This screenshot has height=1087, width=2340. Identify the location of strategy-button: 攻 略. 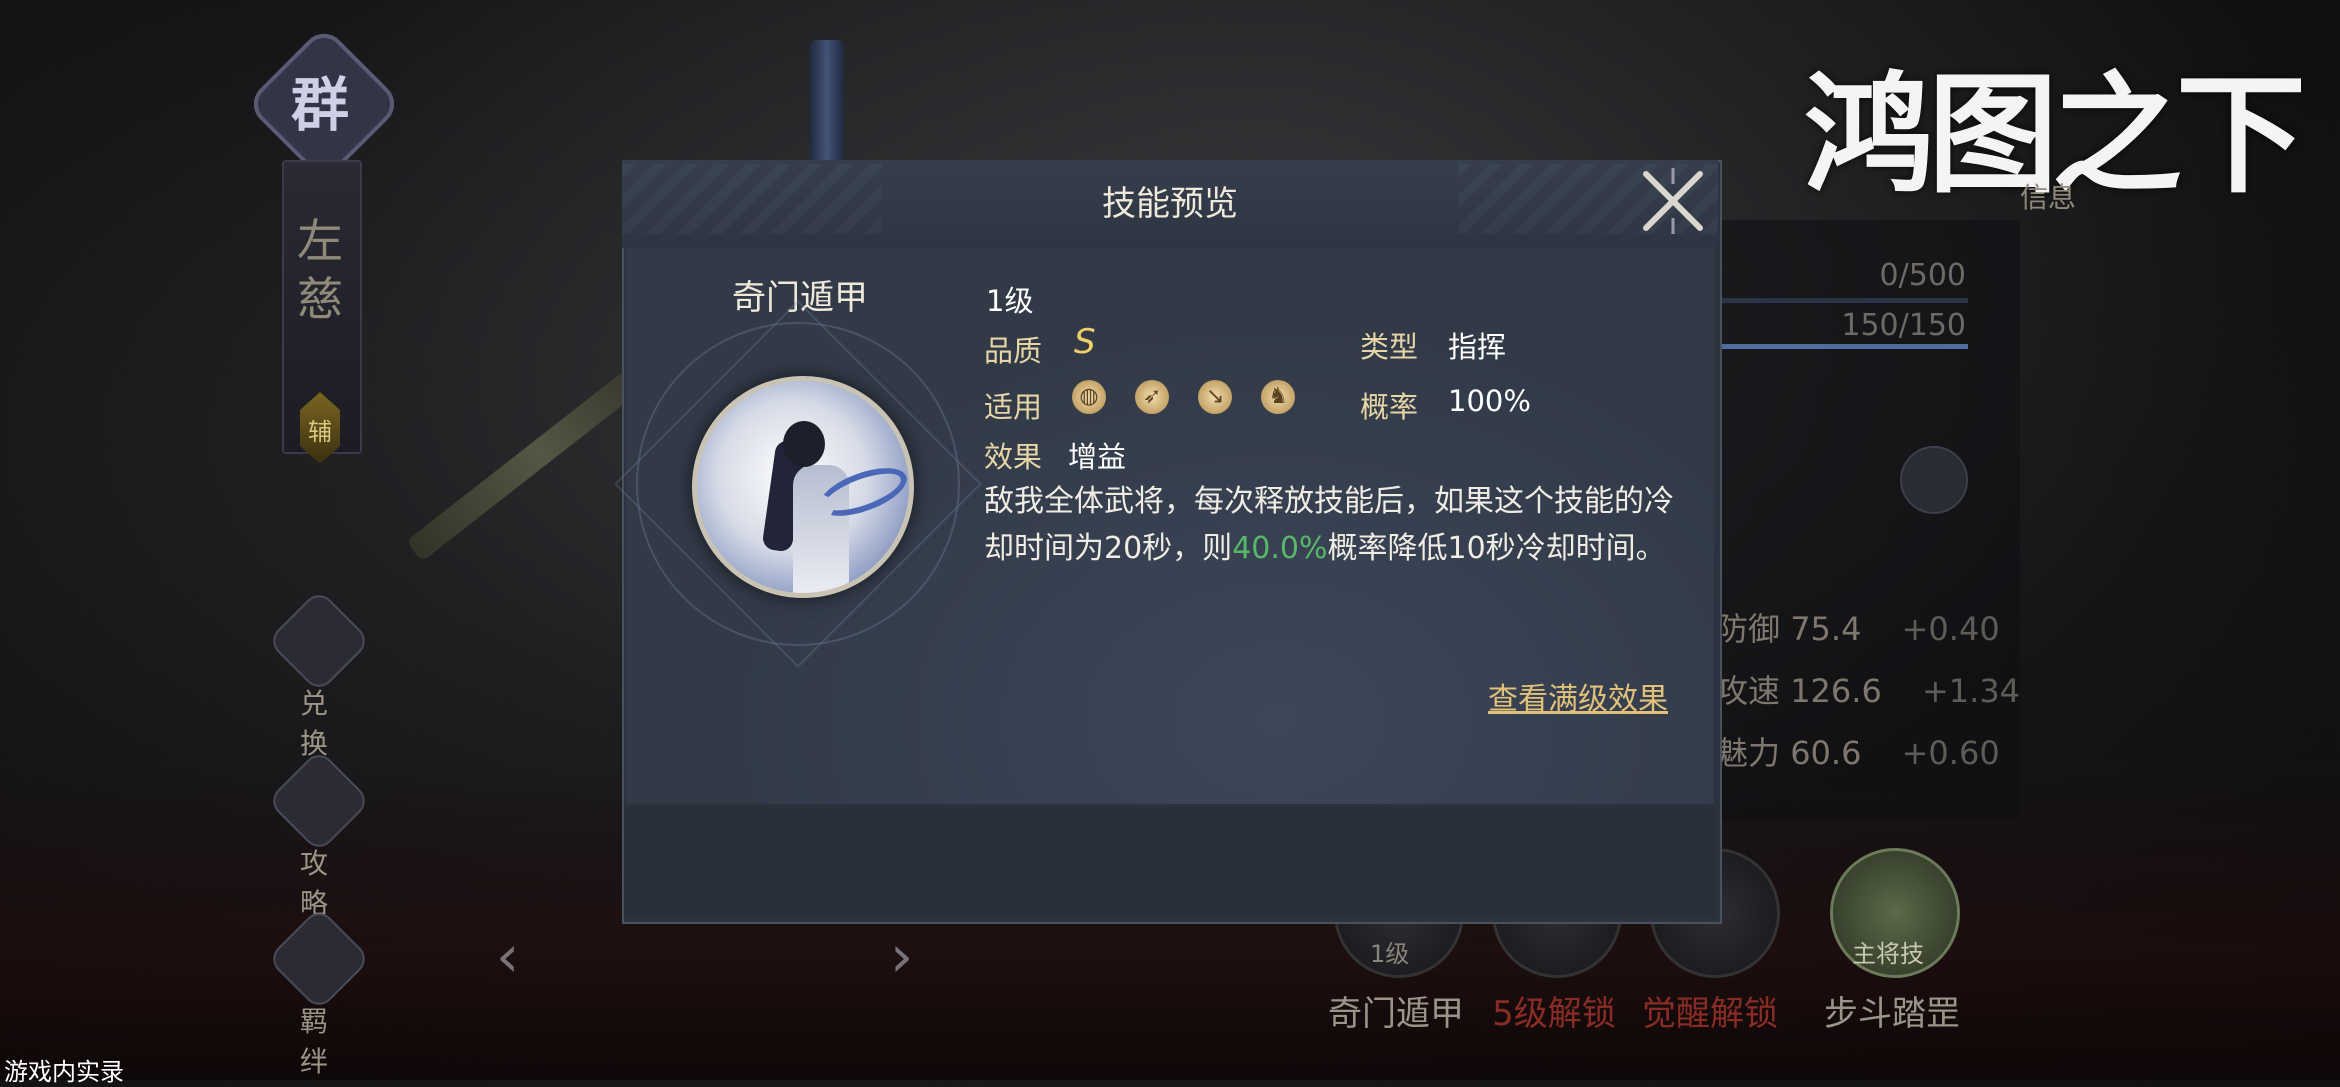
(319, 835).